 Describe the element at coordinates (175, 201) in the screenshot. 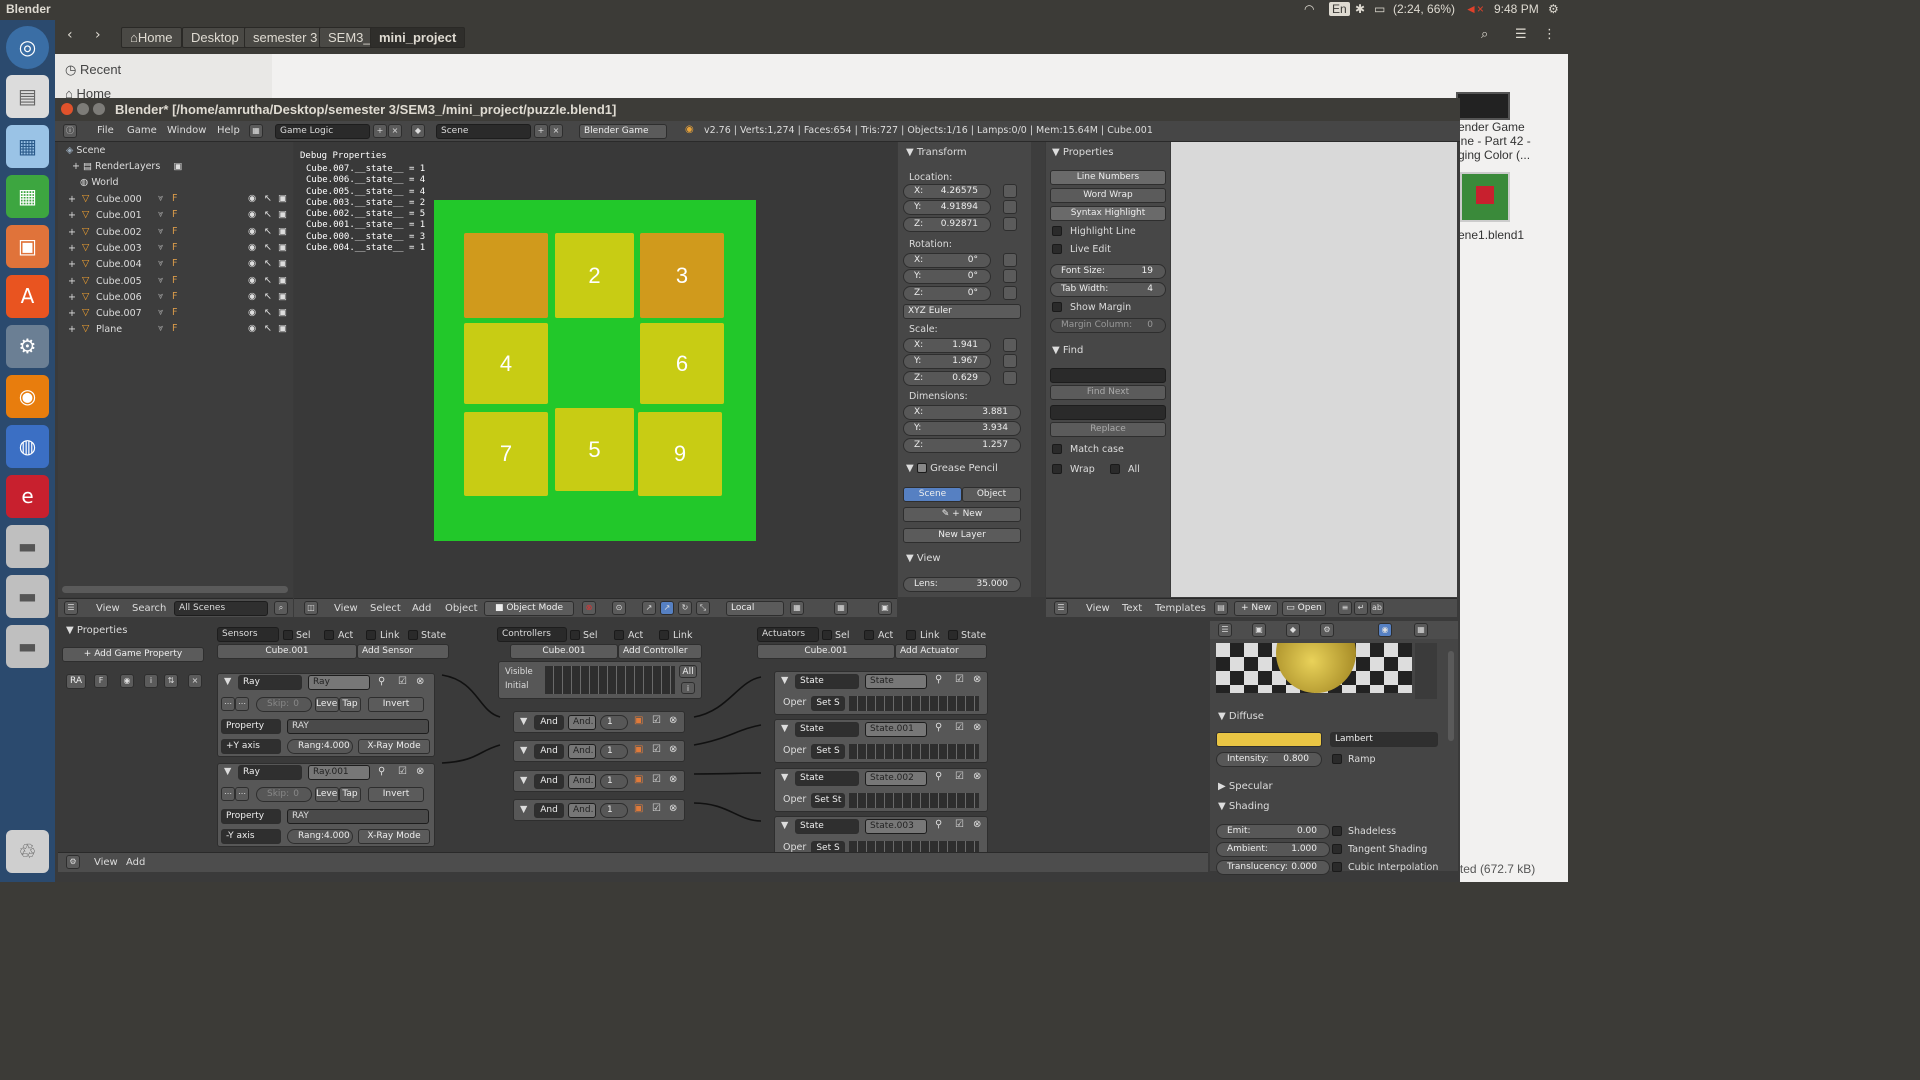

I see `outliner-item-object: + ▽ Cube.000 ⩔ F ◉ ↖ ▣` at that location.